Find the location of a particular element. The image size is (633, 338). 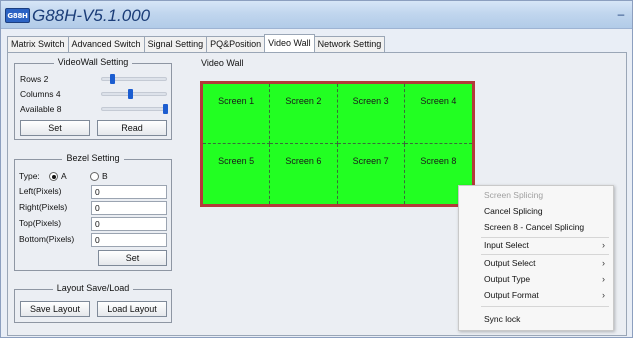

right-pixels-label: Right(Pixels) is located at coordinates (43, 207).